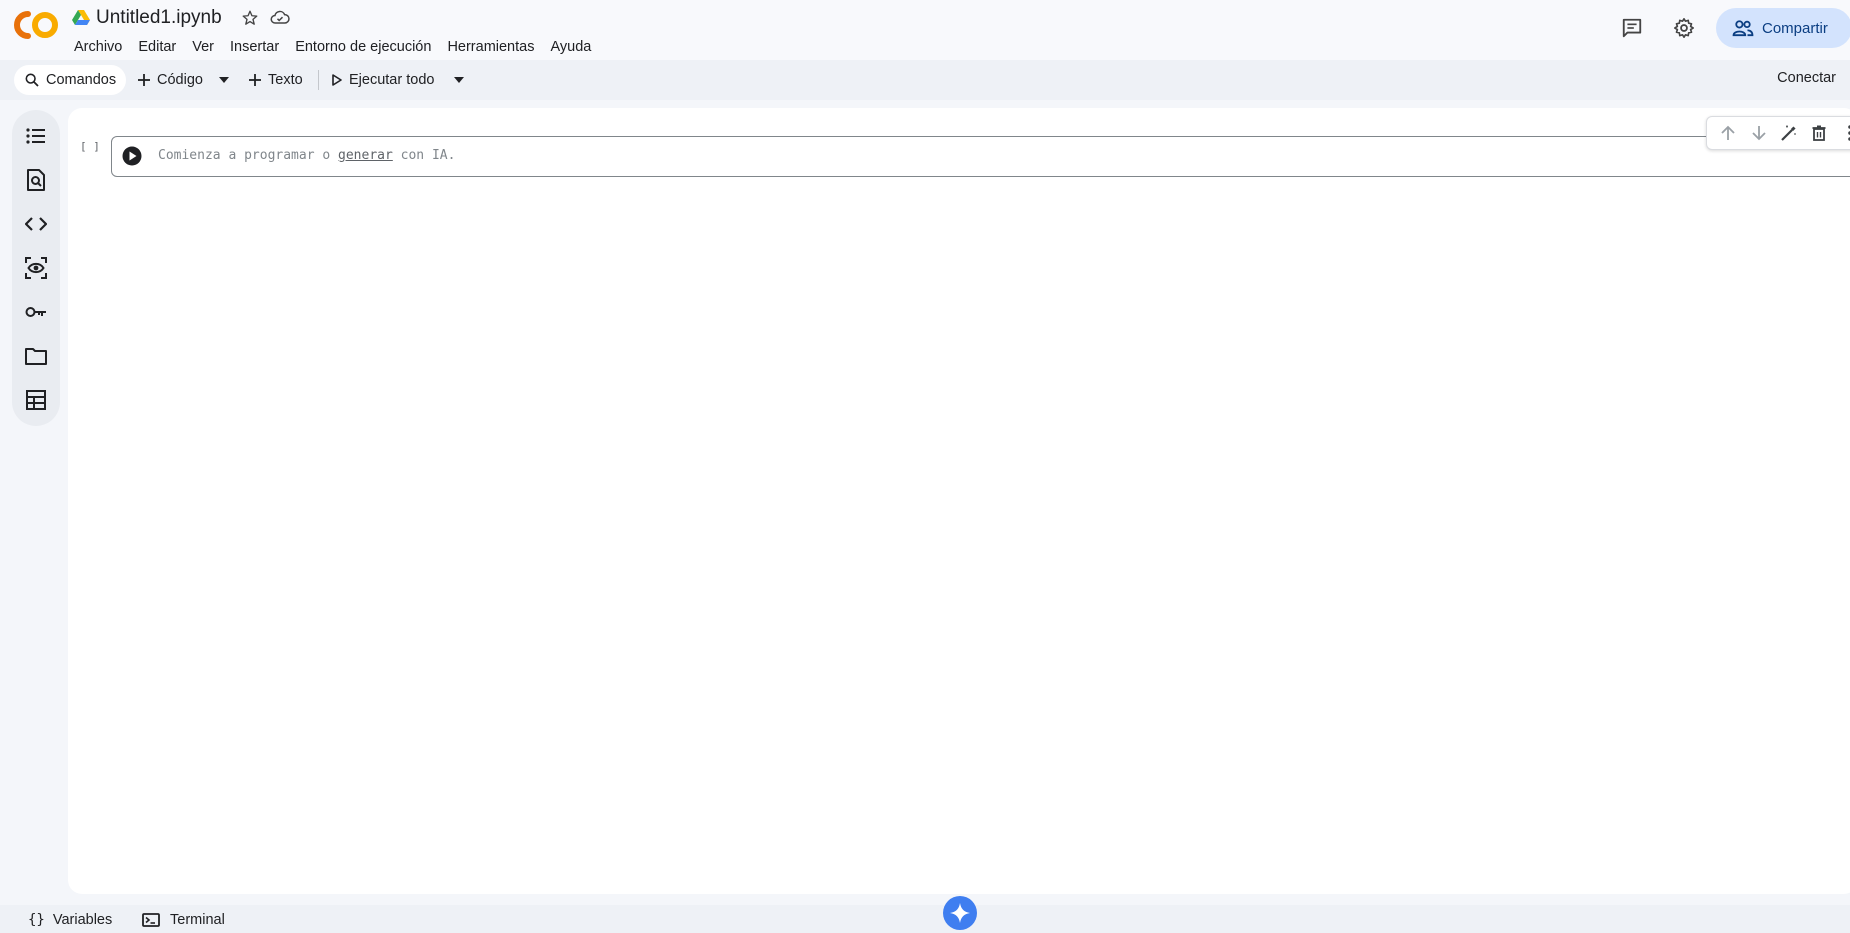 The width and height of the screenshot is (1850, 933). Describe the element at coordinates (1842, 133) in the screenshot. I see `more-options-button` at that location.